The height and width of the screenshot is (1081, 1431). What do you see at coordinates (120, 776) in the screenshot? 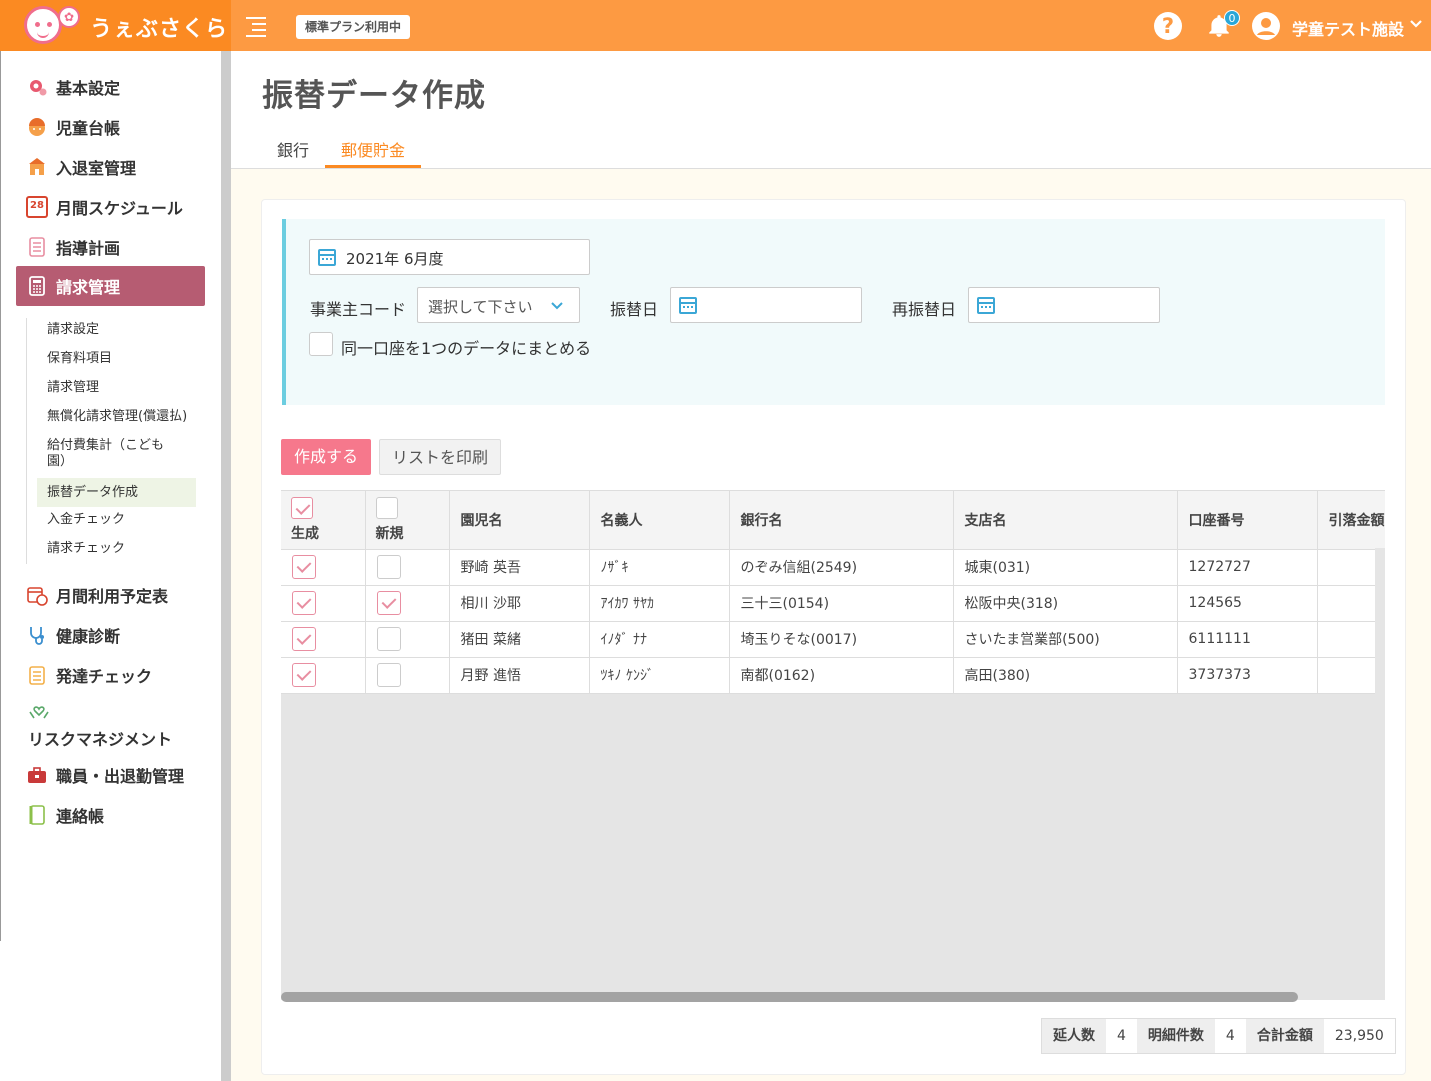
I see `sidebar-item-label: 職員・出退勤管理` at bounding box center [120, 776].